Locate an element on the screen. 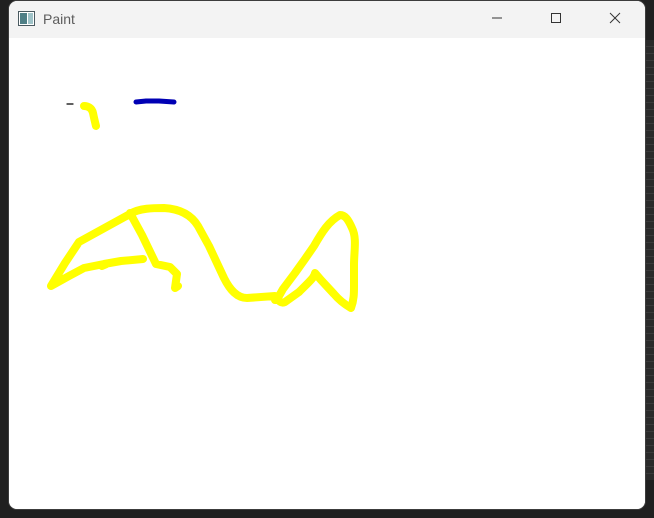  close-icon is located at coordinates (615, 20).